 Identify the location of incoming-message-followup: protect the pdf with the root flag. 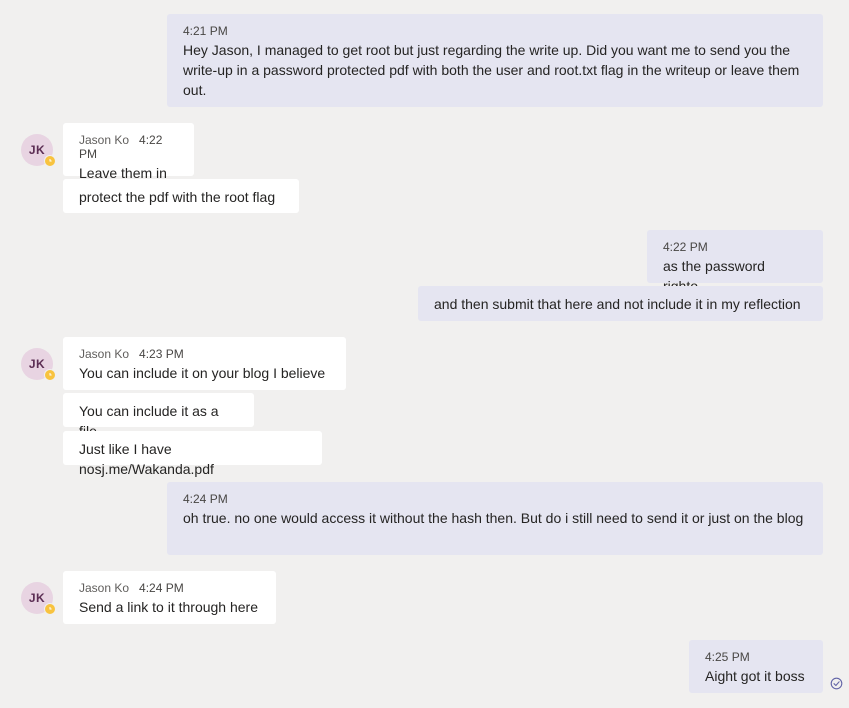
(181, 196).